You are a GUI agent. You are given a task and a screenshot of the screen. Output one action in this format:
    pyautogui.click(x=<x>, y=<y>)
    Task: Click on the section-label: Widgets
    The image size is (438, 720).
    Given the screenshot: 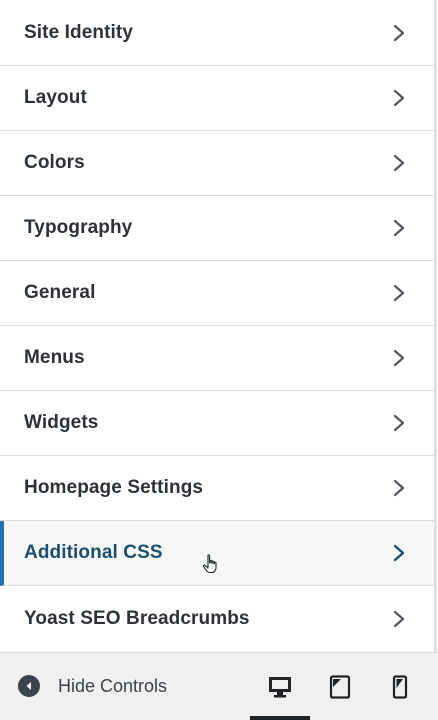 What is the action you would take?
    pyautogui.click(x=61, y=422)
    